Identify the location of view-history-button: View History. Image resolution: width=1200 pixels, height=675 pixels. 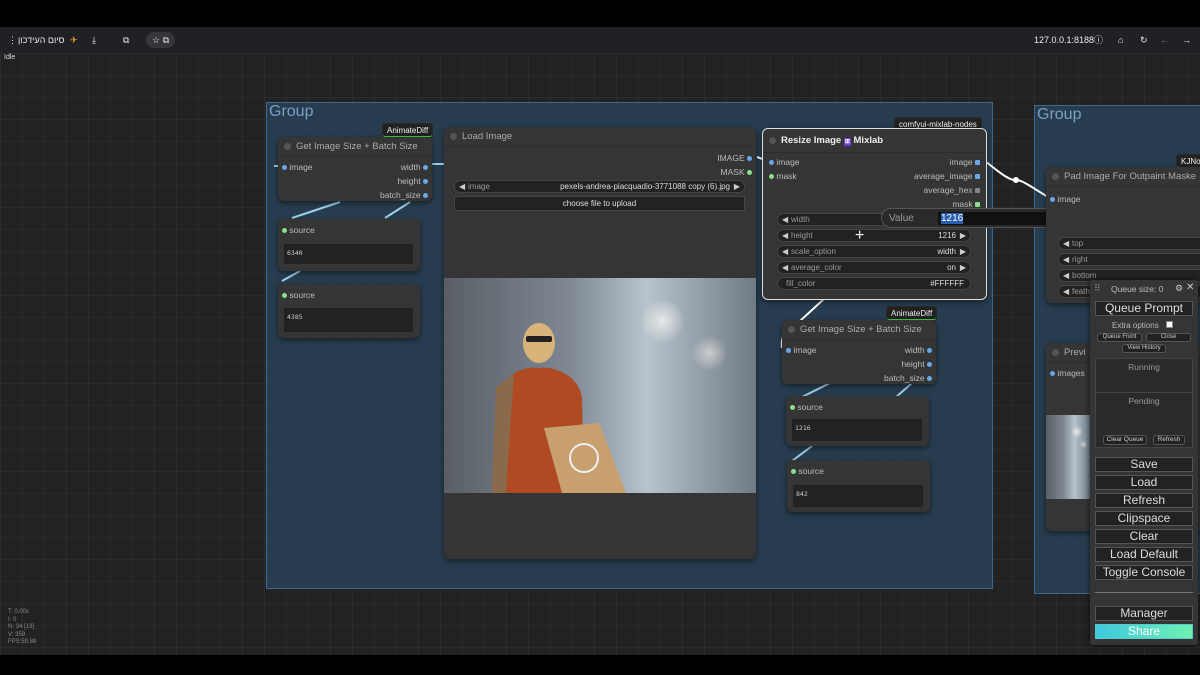
(1144, 348).